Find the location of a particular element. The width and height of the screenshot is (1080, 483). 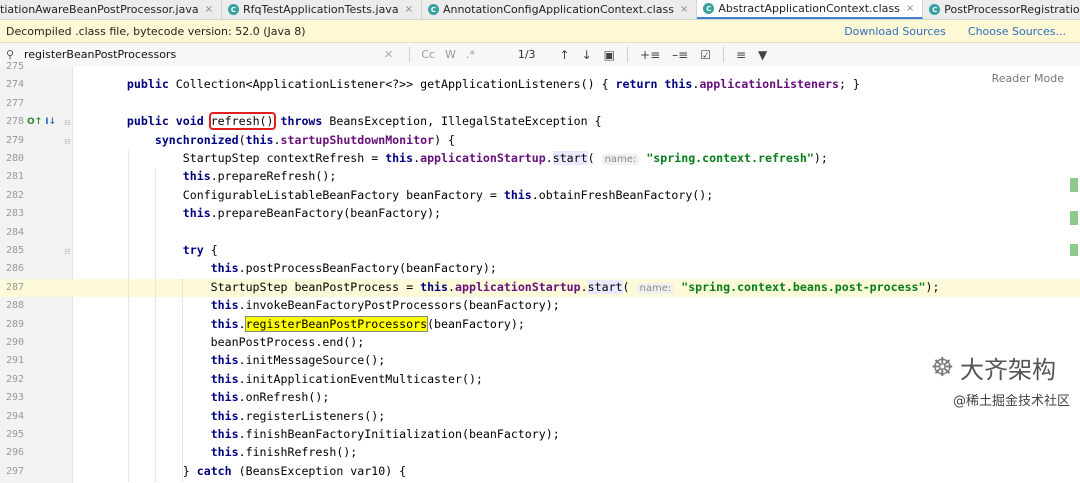

implements-method-icon: I↓ is located at coordinates (50, 122).